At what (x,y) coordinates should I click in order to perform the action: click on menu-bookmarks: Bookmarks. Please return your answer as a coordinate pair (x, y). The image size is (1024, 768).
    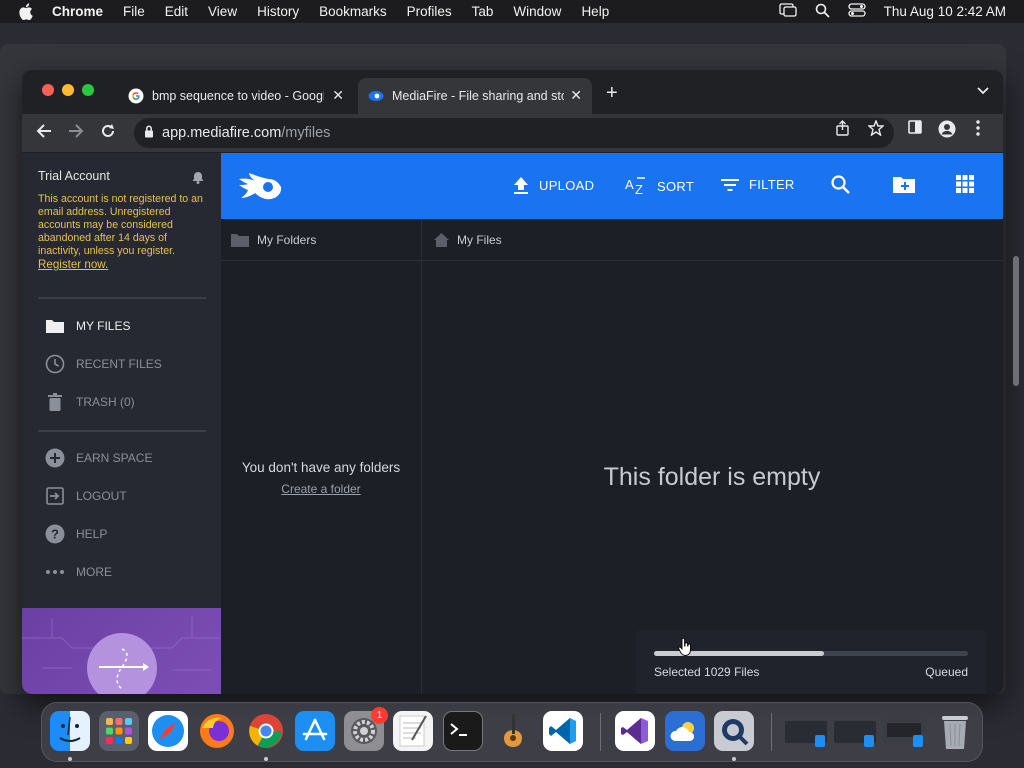
    Looking at the image, I should click on (353, 11).